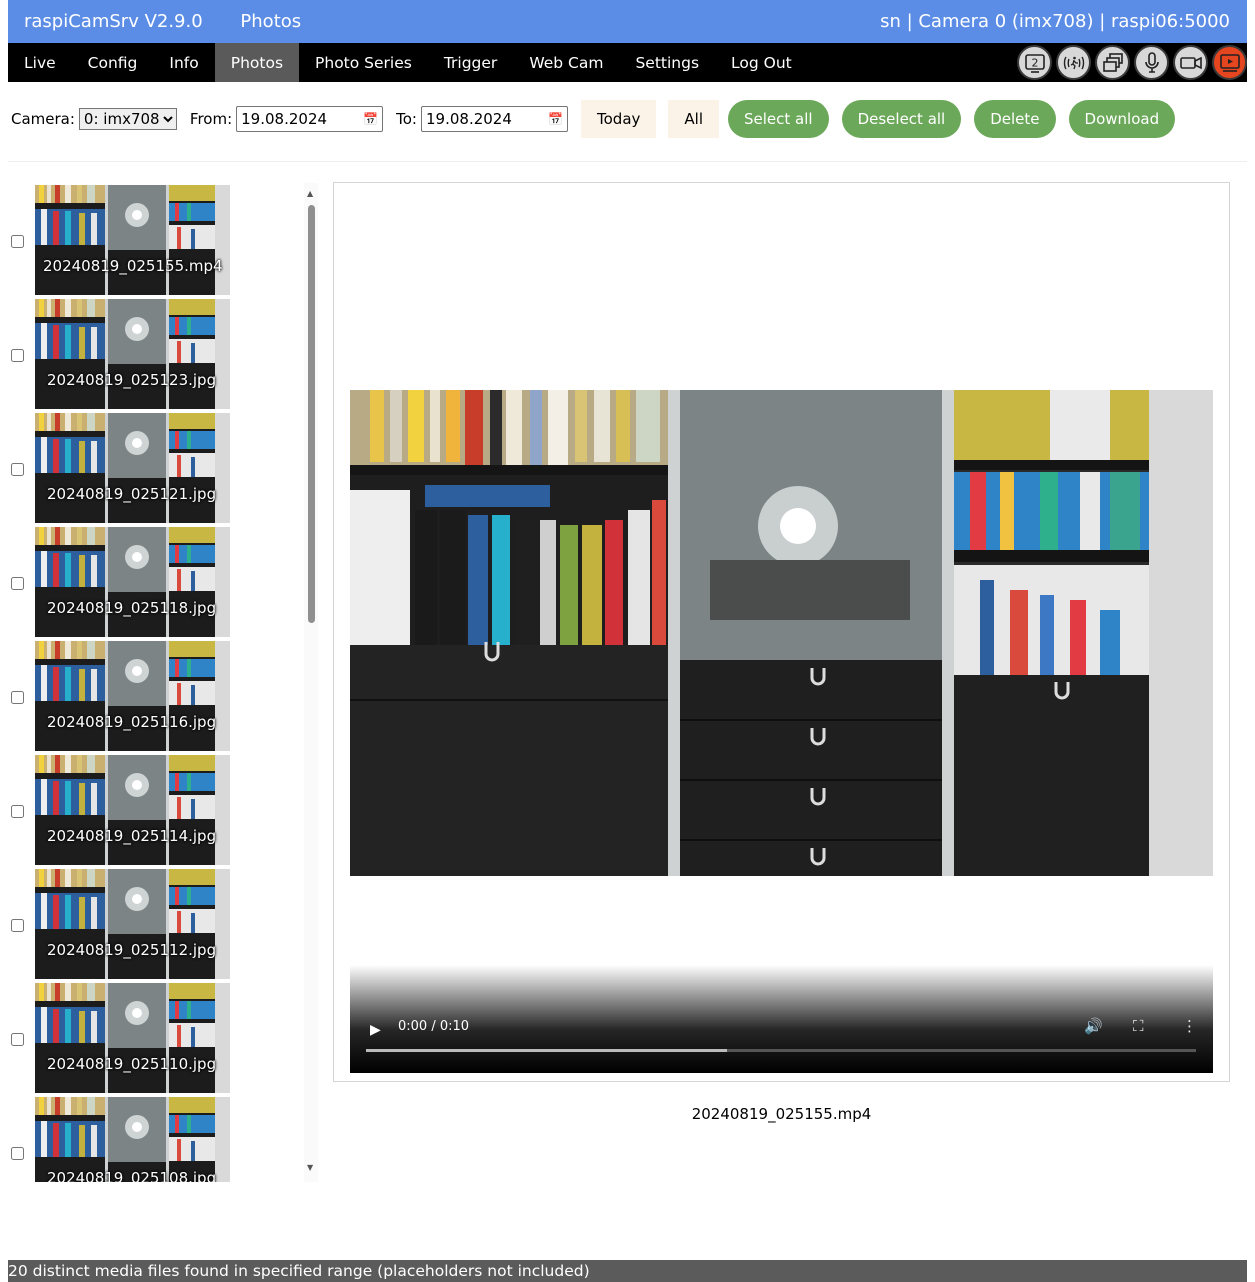 This screenshot has height=1282, width=1255. I want to click on media-thumbnail: 20240819_025155.mp4, so click(132, 240).